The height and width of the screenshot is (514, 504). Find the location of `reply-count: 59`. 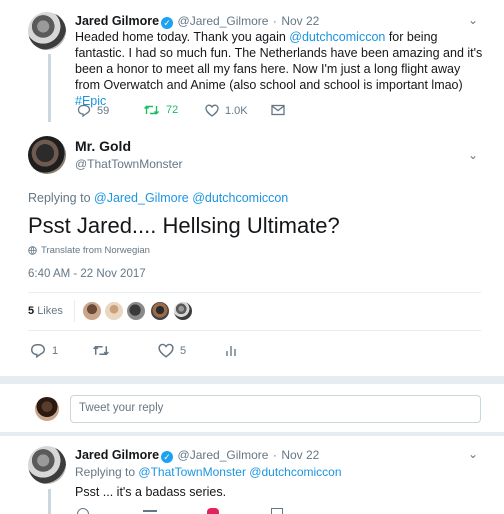

reply-count: 59 is located at coordinates (103, 110).